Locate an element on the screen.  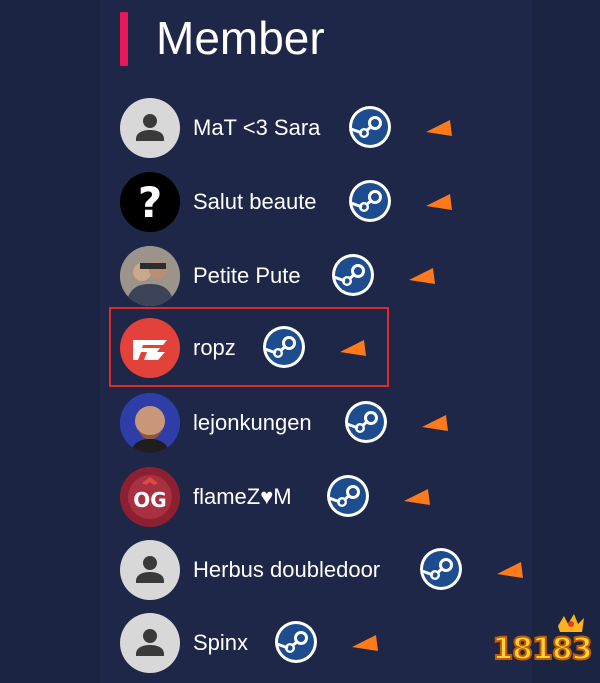
accent-bar is located at coordinates (124, 39).